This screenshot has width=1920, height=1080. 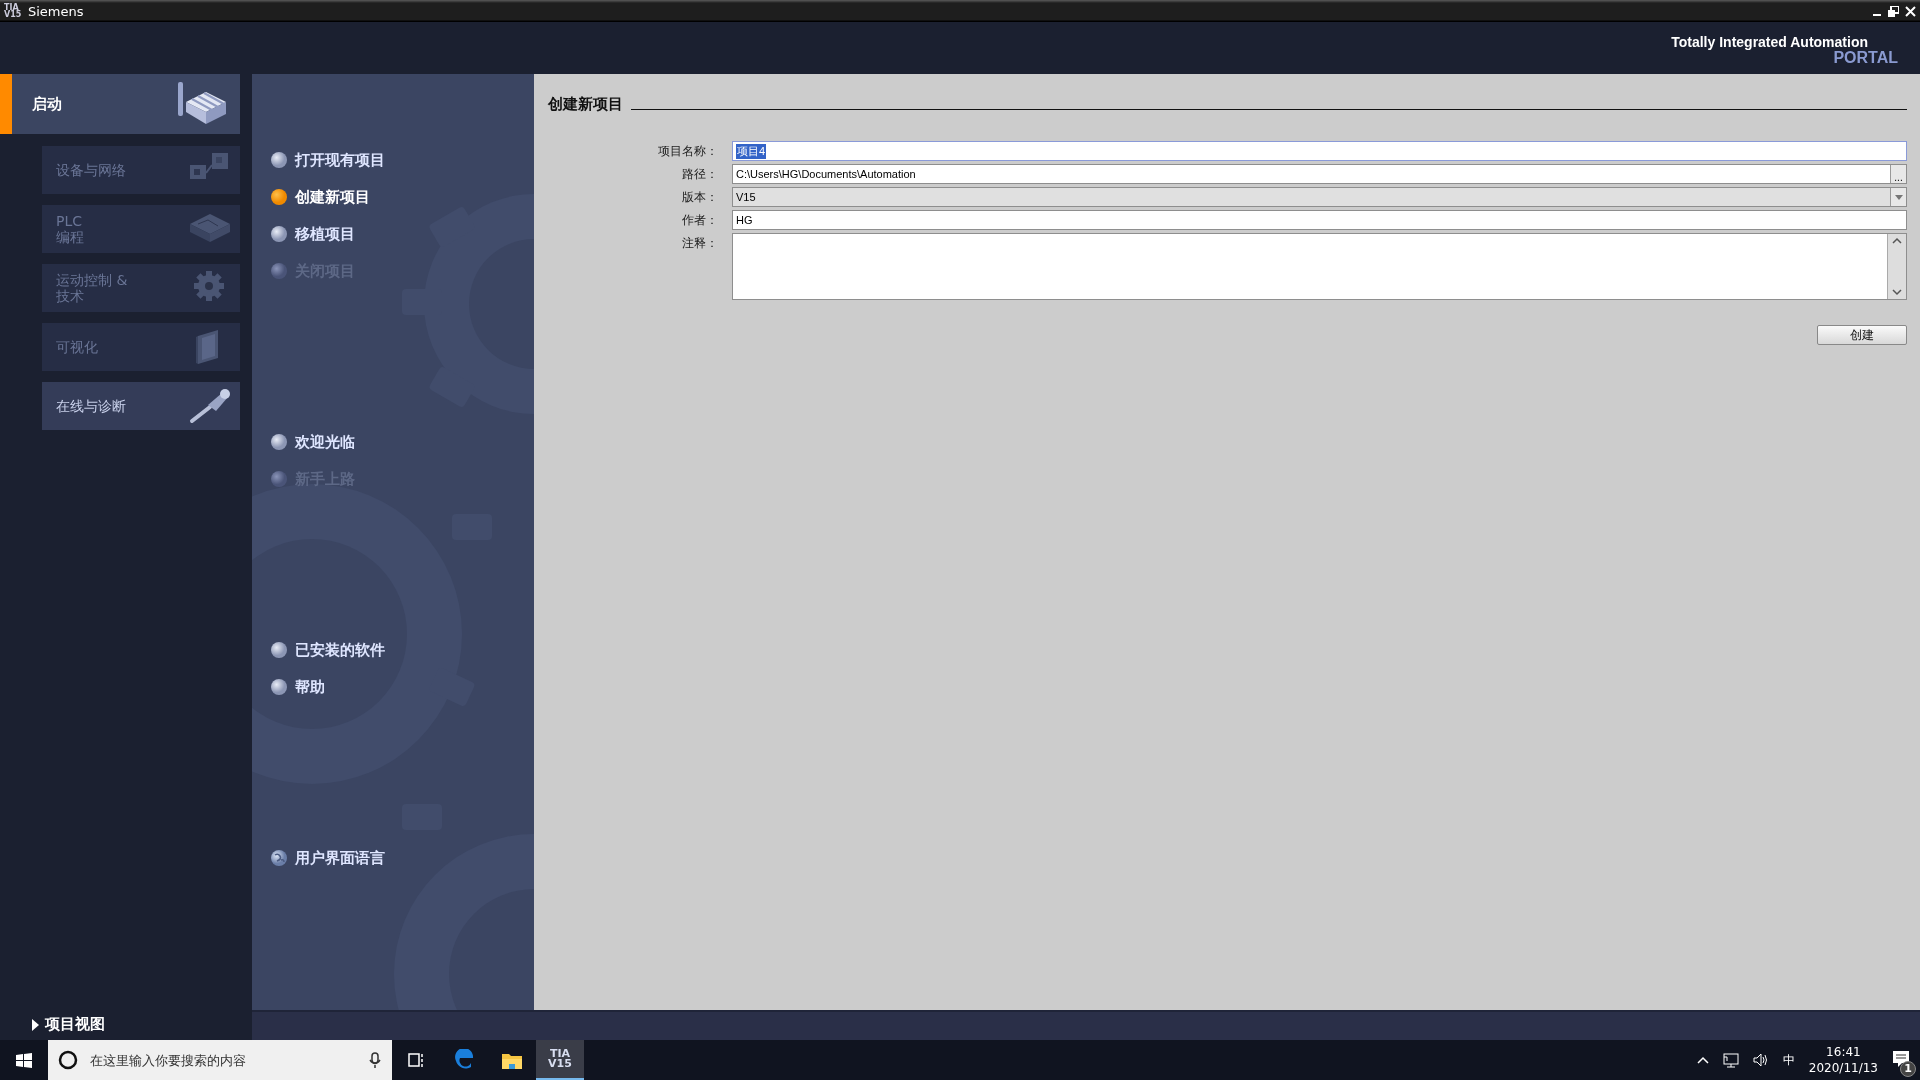 I want to click on close-icon, so click(x=1910, y=11).